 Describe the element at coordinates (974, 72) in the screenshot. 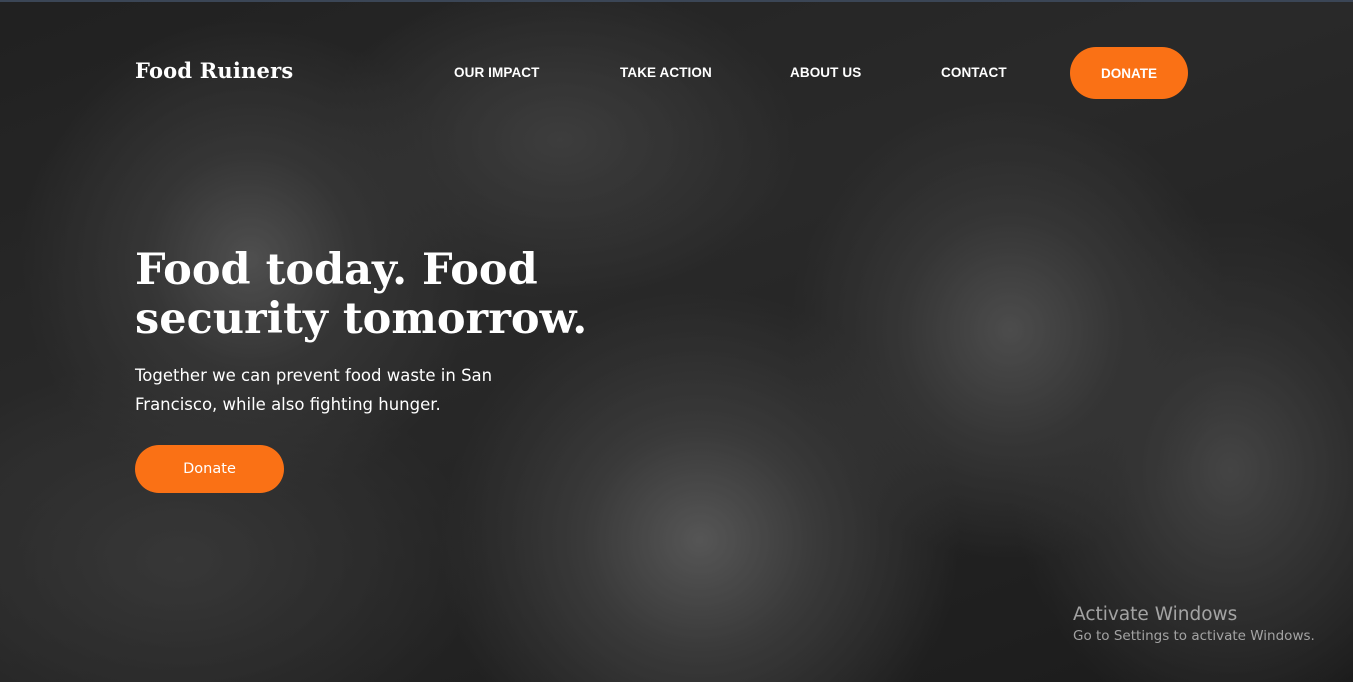

I see `nav-contact: CONTACT` at that location.